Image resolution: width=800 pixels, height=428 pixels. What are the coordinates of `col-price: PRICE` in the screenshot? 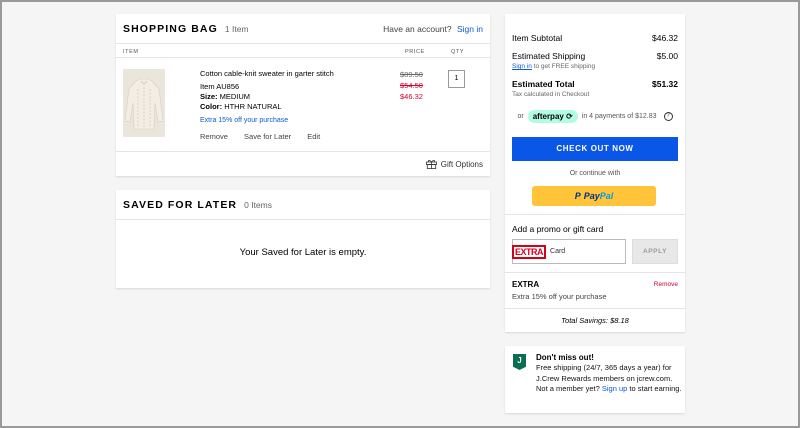 It's located at (415, 52).